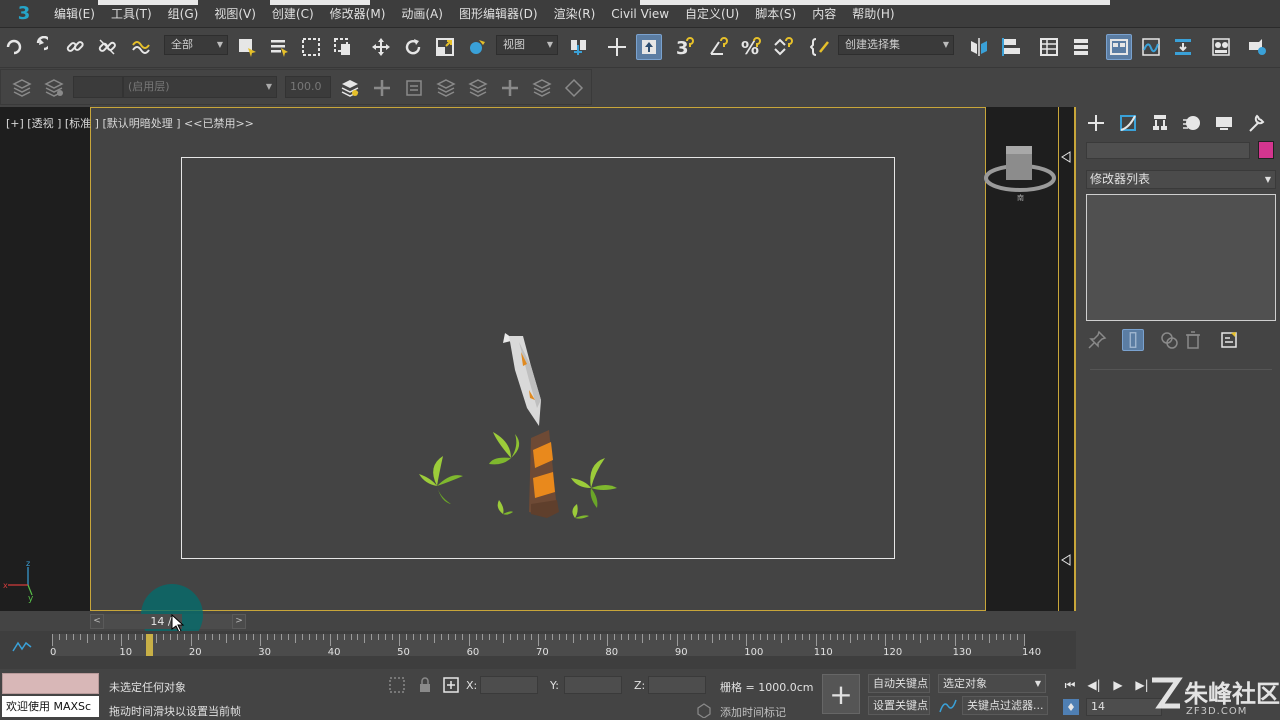  What do you see at coordinates (425, 685) in the screenshot?
I see `selection-lock-icon` at bounding box center [425, 685].